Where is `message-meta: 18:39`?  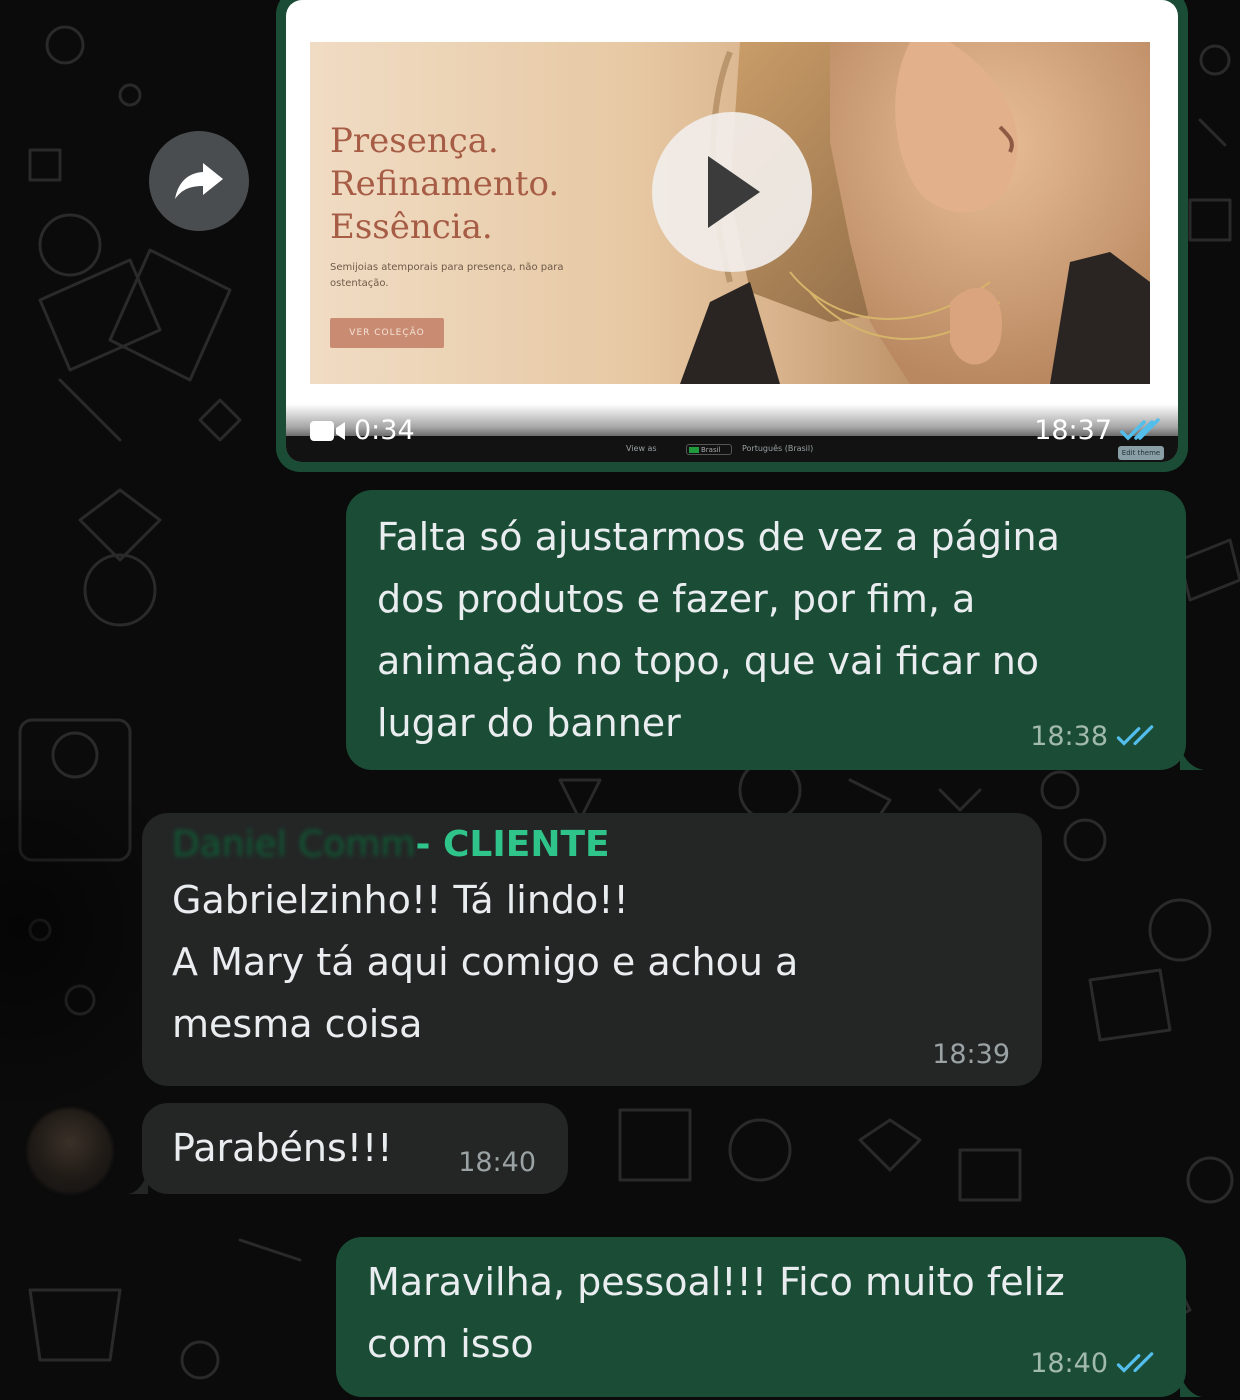 message-meta: 18:39 is located at coordinates (971, 1055).